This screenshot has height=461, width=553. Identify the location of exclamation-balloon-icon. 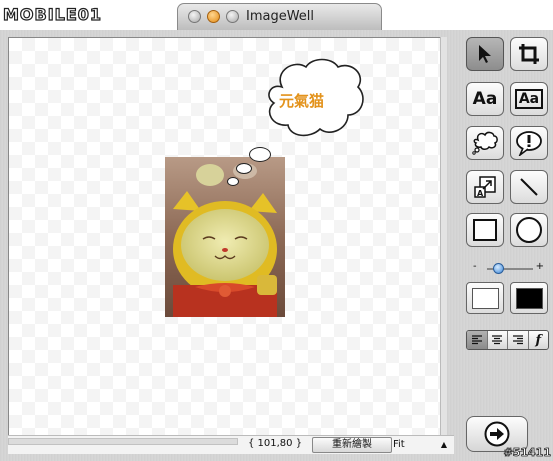
(529, 143).